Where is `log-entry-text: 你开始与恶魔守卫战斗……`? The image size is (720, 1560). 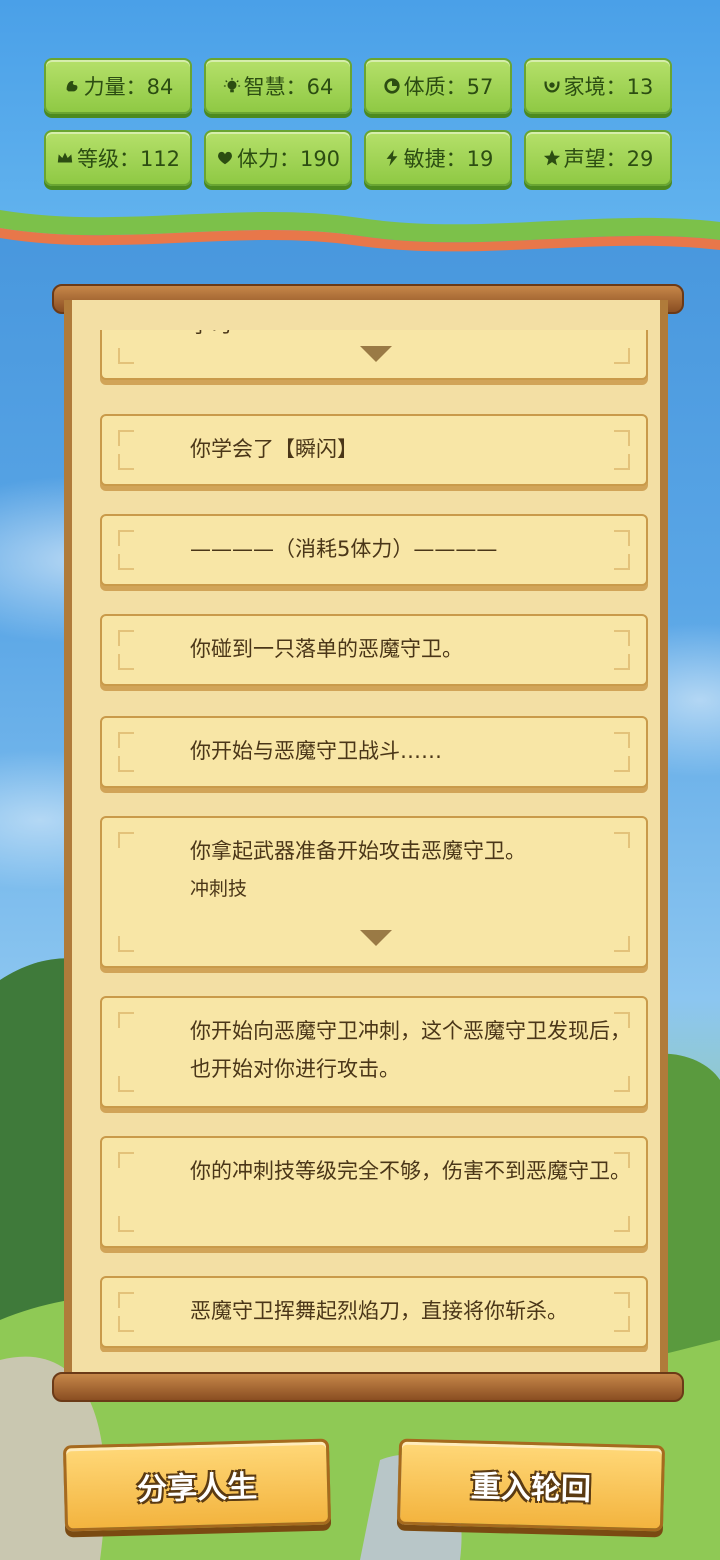 log-entry-text: 你开始与恶魔守卫战斗…… is located at coordinates (316, 751).